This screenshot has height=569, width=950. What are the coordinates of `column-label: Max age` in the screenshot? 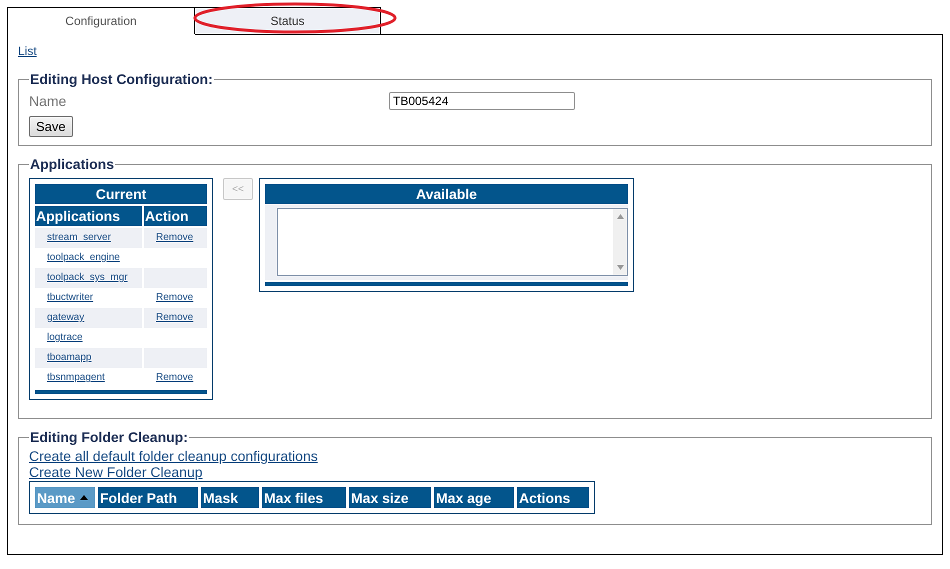 It's located at (464, 498).